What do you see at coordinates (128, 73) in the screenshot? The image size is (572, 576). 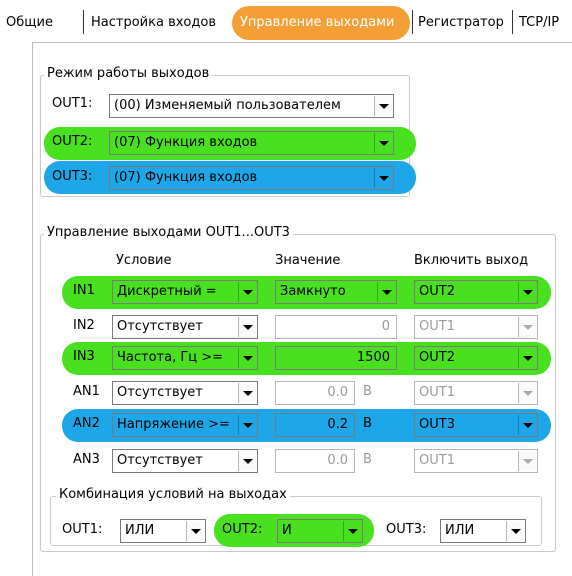 I see `output-mode-title: Режим работы выходов` at bounding box center [128, 73].